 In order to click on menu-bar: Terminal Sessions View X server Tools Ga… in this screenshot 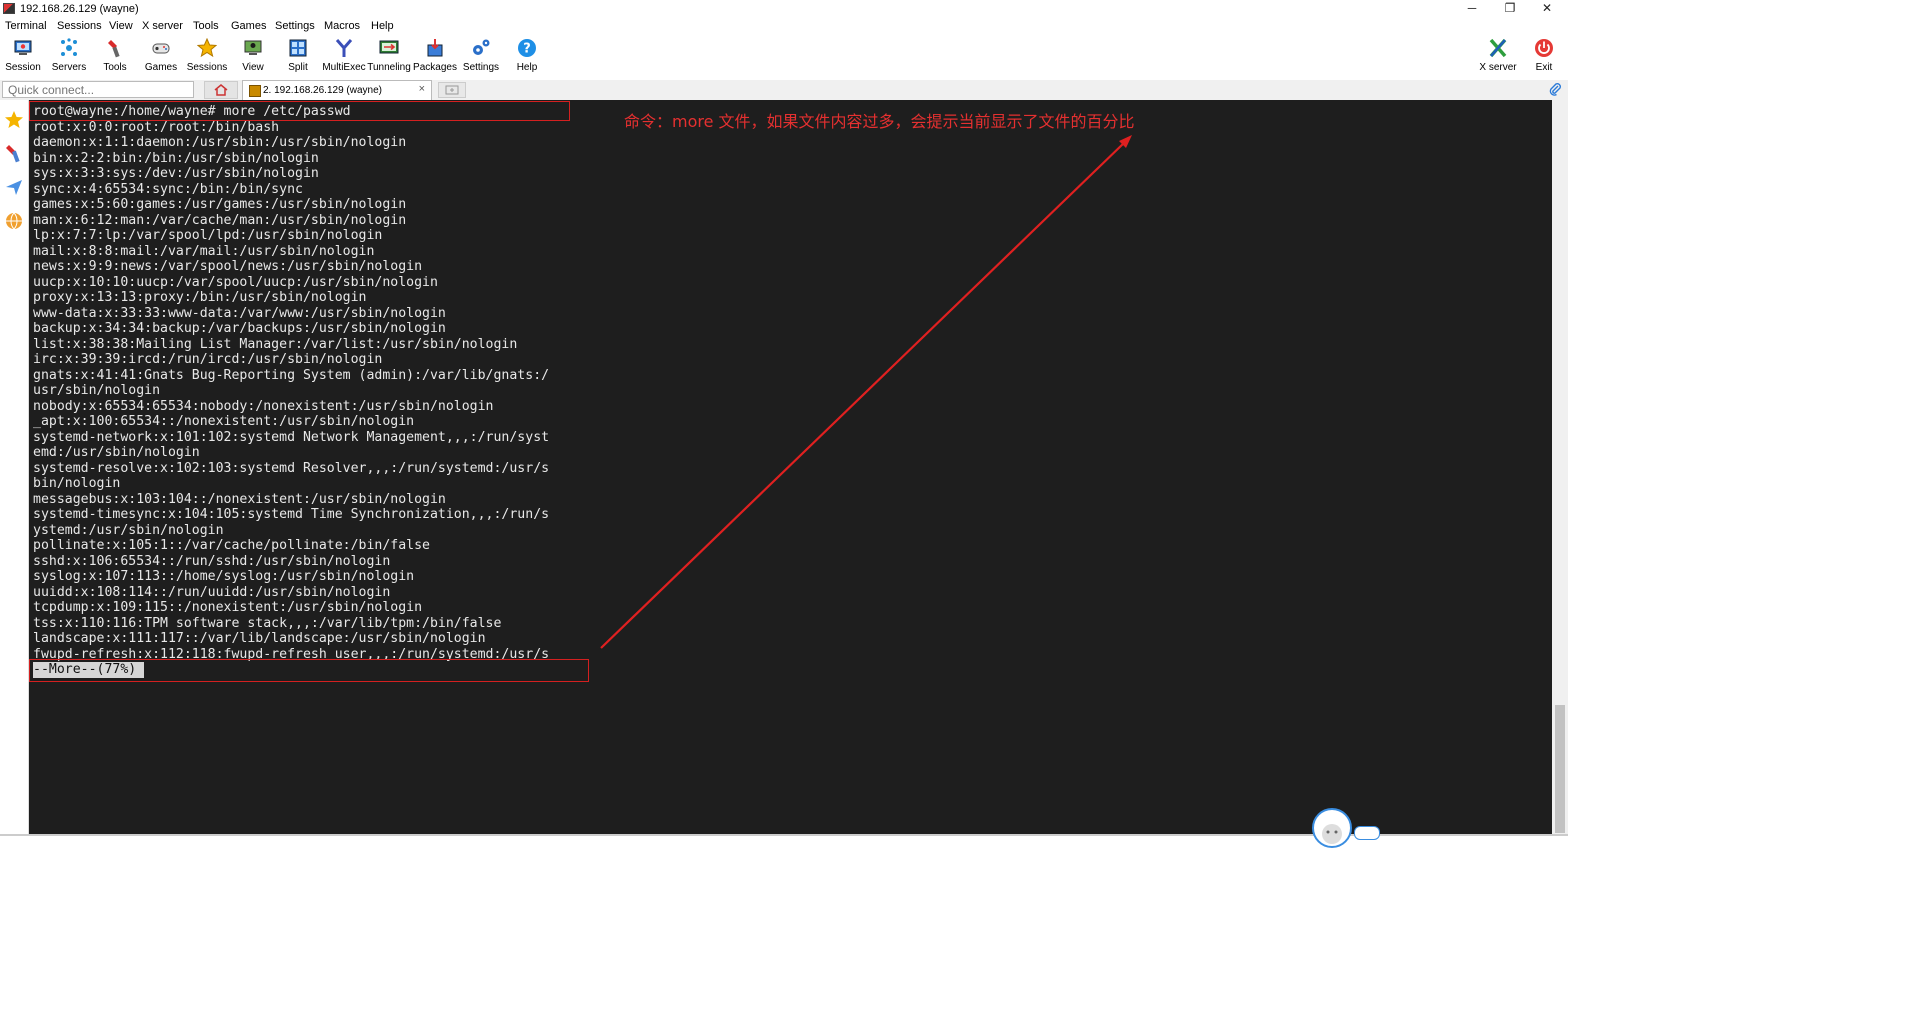, I will do `click(784, 26)`.